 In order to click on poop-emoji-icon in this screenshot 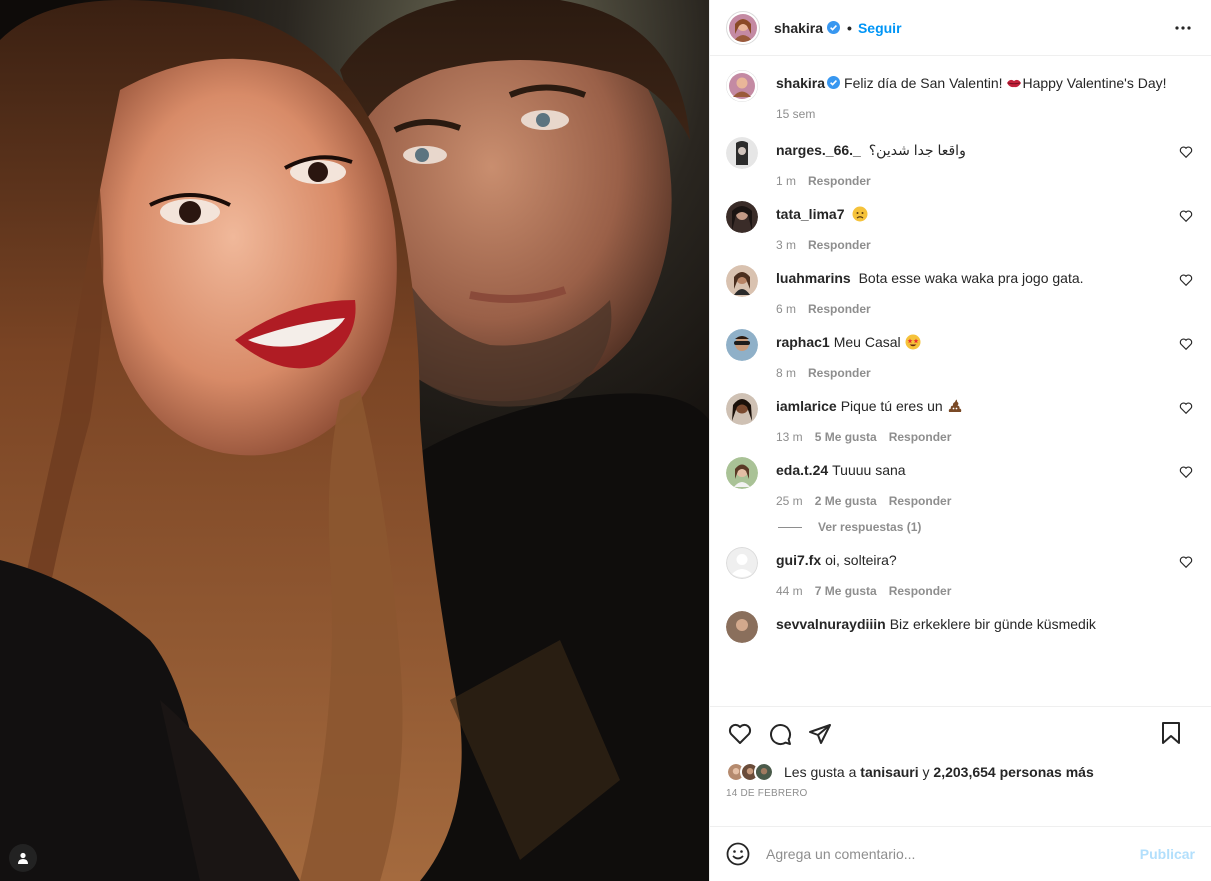, I will do `click(954, 405)`.